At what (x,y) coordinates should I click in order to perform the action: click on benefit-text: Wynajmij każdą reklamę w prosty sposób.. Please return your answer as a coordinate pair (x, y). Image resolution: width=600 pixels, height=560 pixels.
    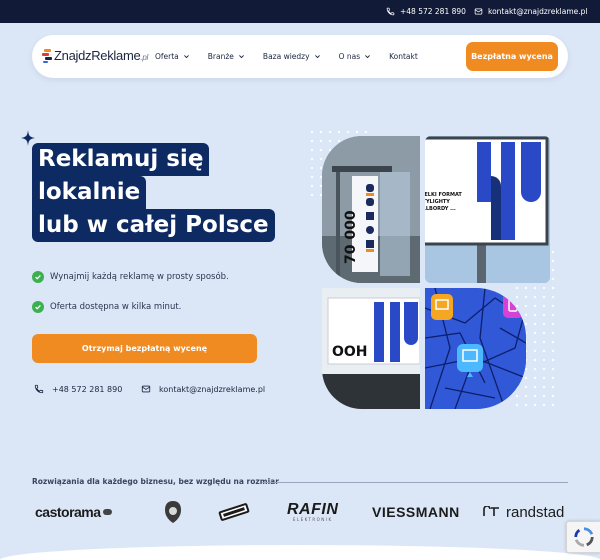
    Looking at the image, I should click on (139, 277).